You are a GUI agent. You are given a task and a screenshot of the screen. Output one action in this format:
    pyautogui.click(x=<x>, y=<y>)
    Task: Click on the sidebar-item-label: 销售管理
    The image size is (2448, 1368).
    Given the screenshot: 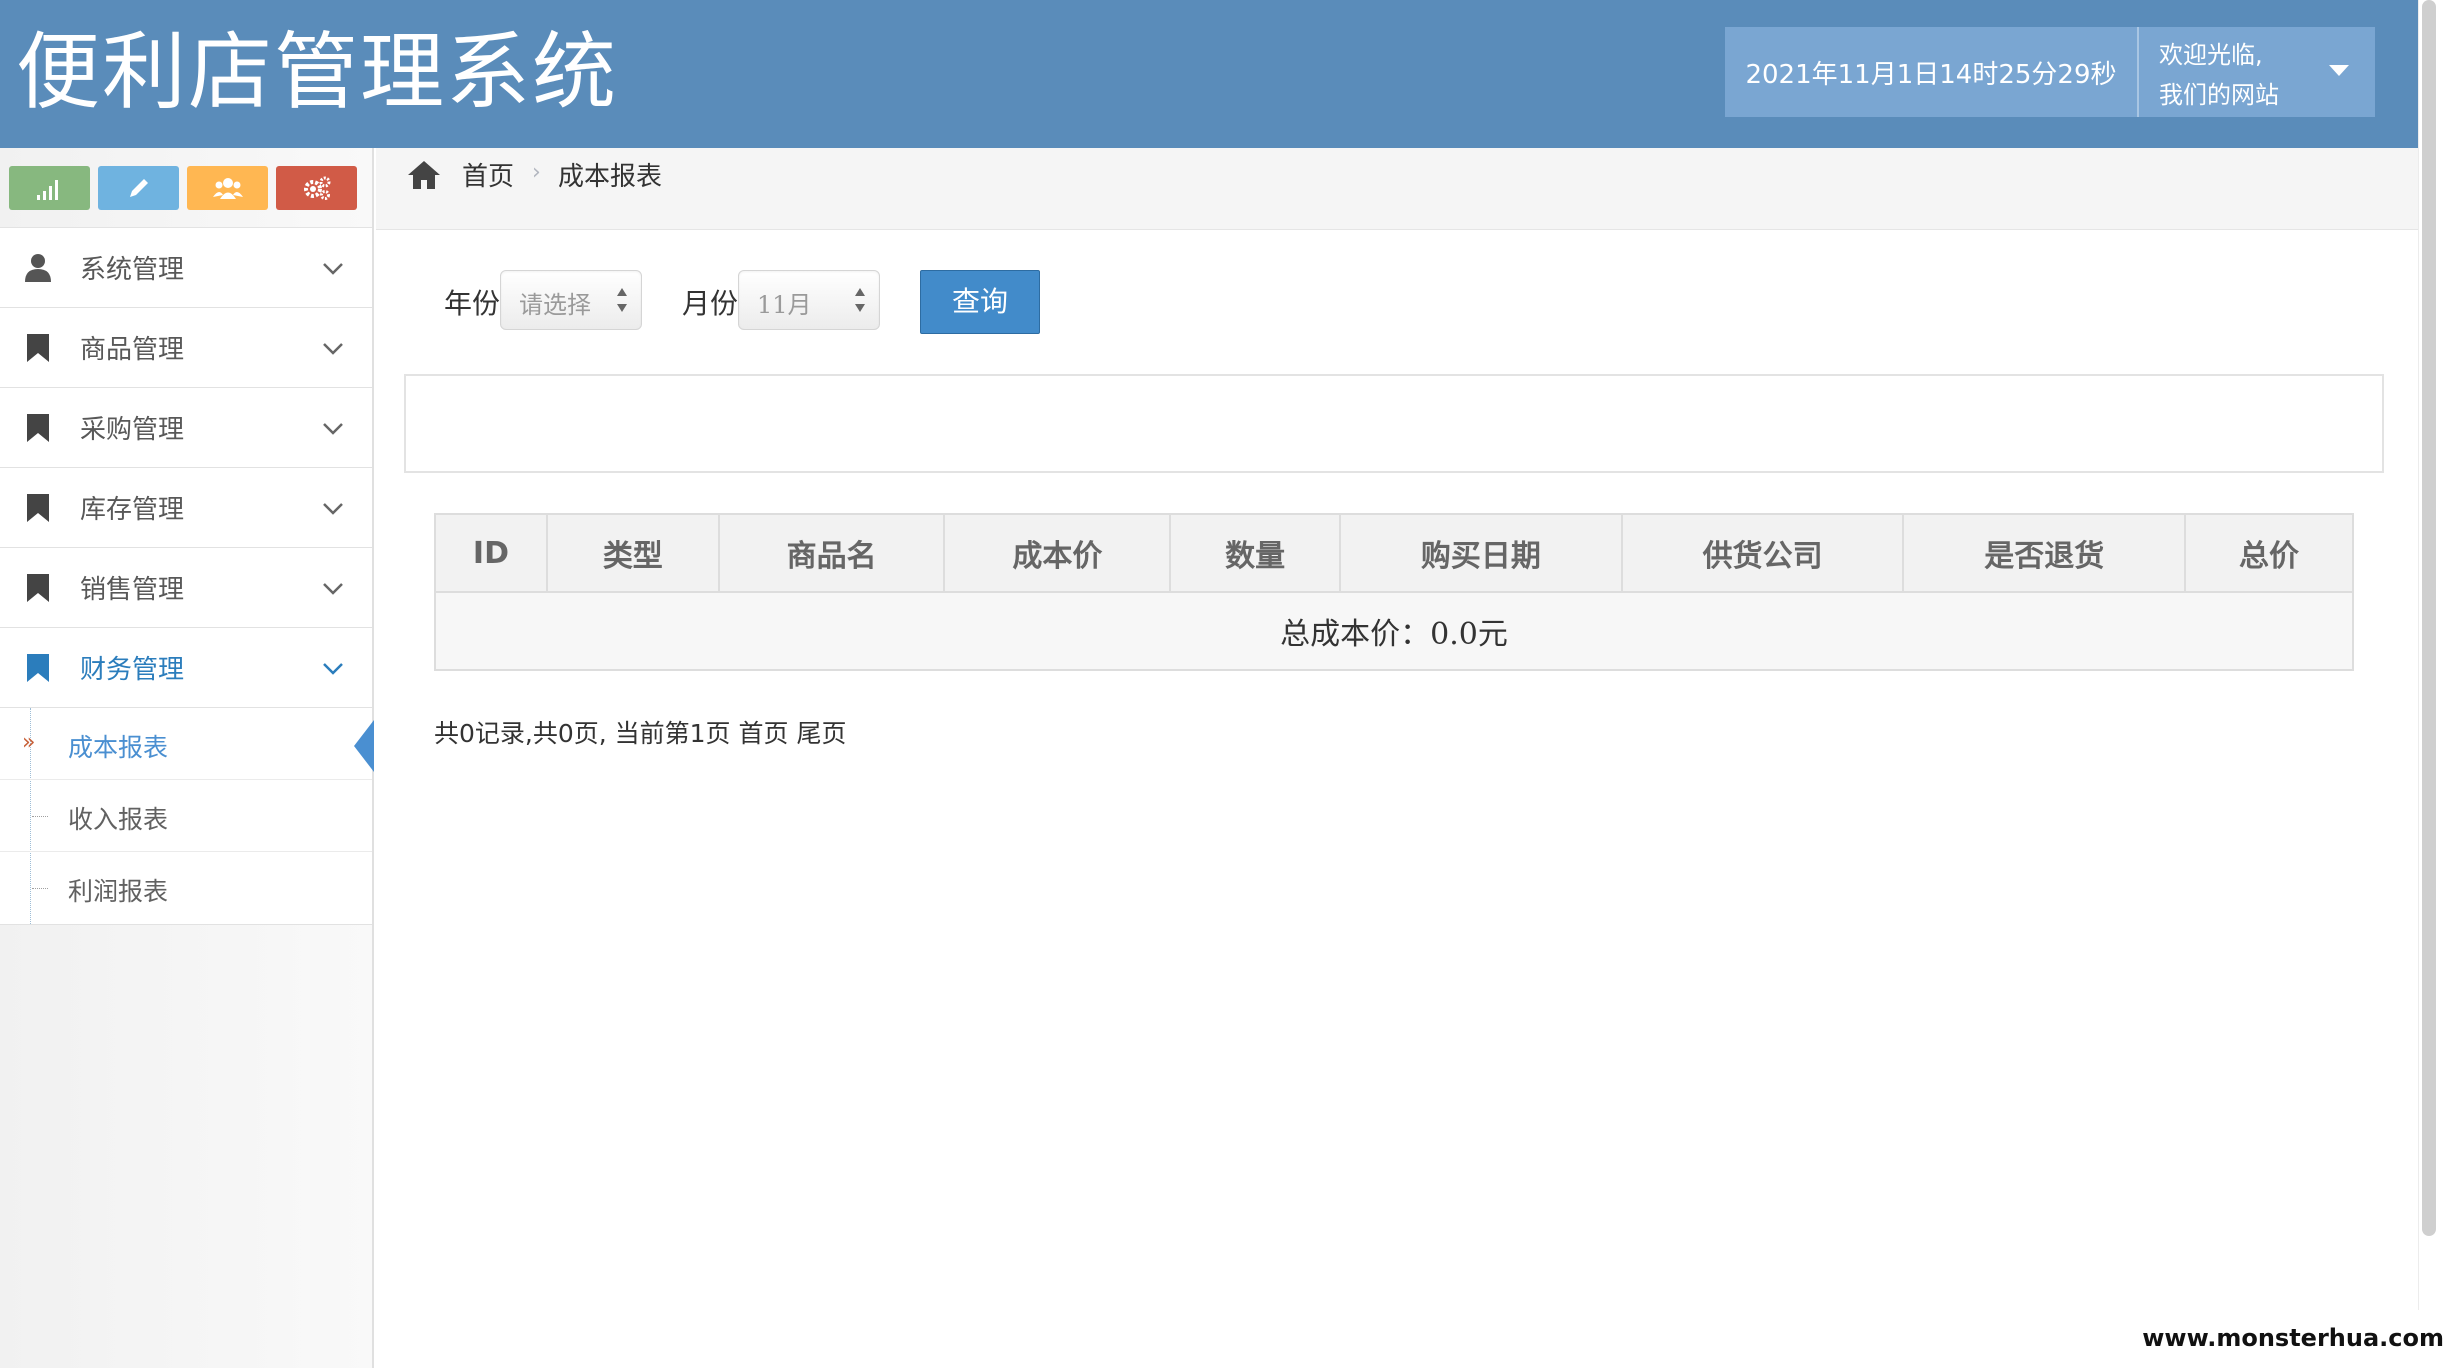 What is the action you would take?
    pyautogui.click(x=132, y=590)
    